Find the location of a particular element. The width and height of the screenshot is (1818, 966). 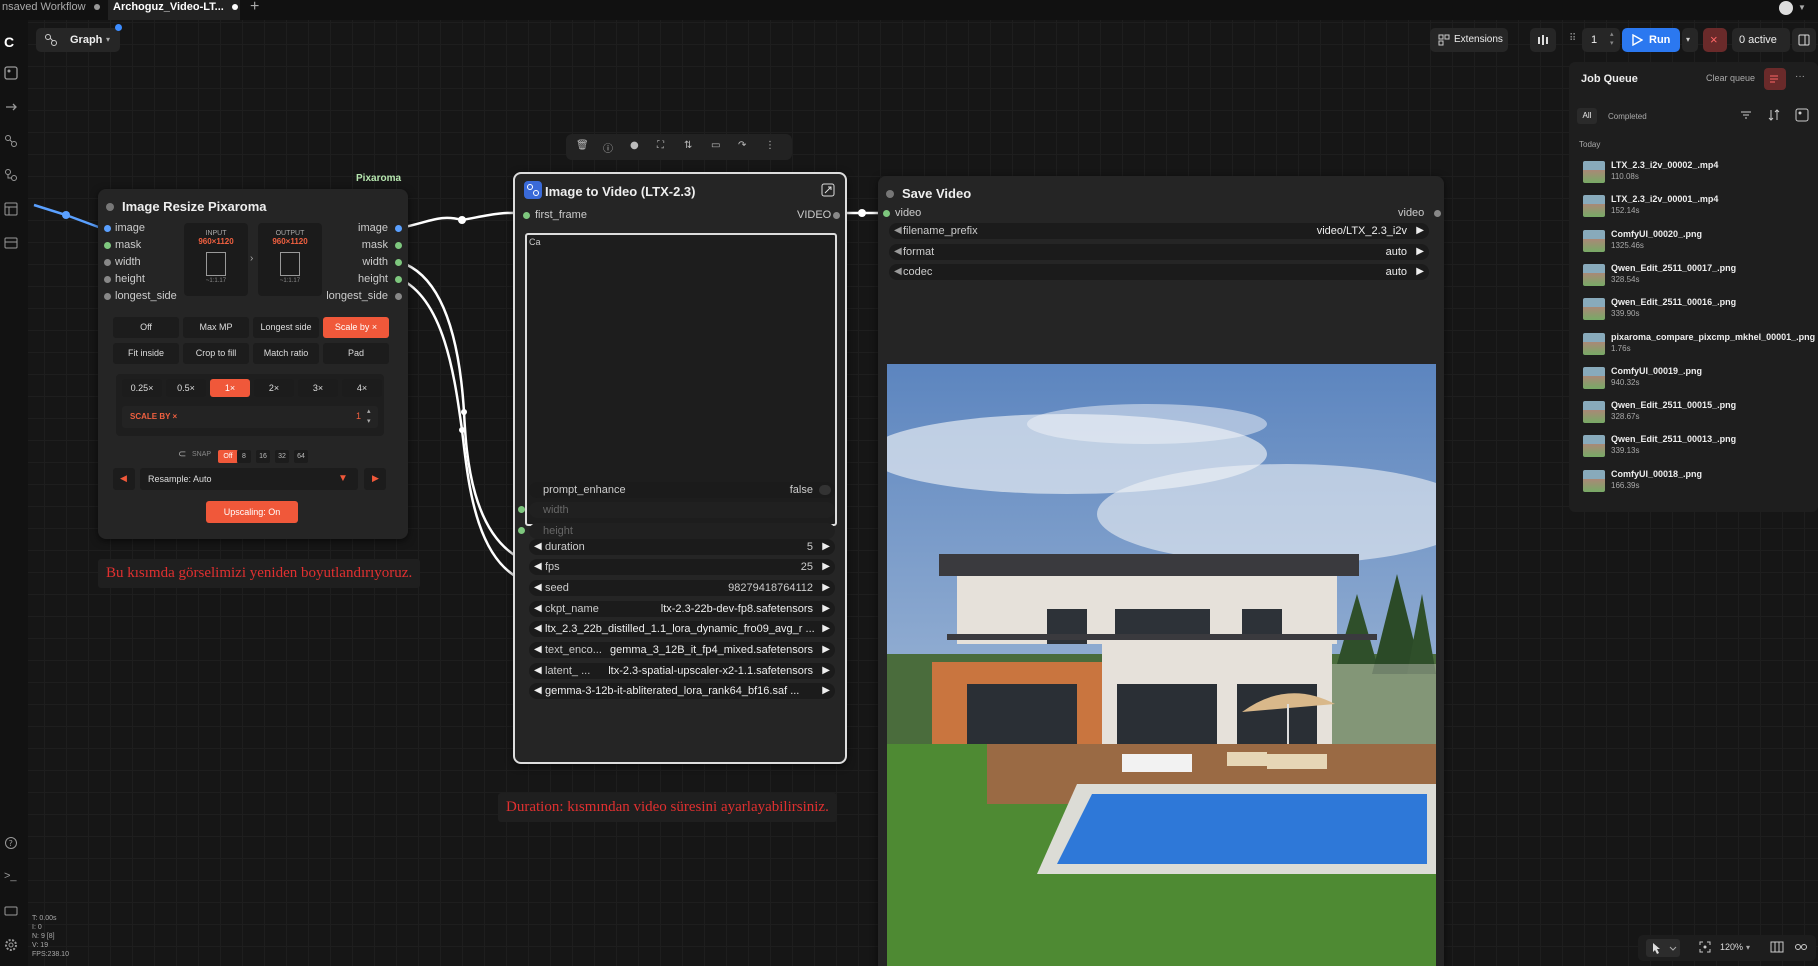

widget-seed: ◀ ▶ seed 98279418764112 is located at coordinates (682, 588).